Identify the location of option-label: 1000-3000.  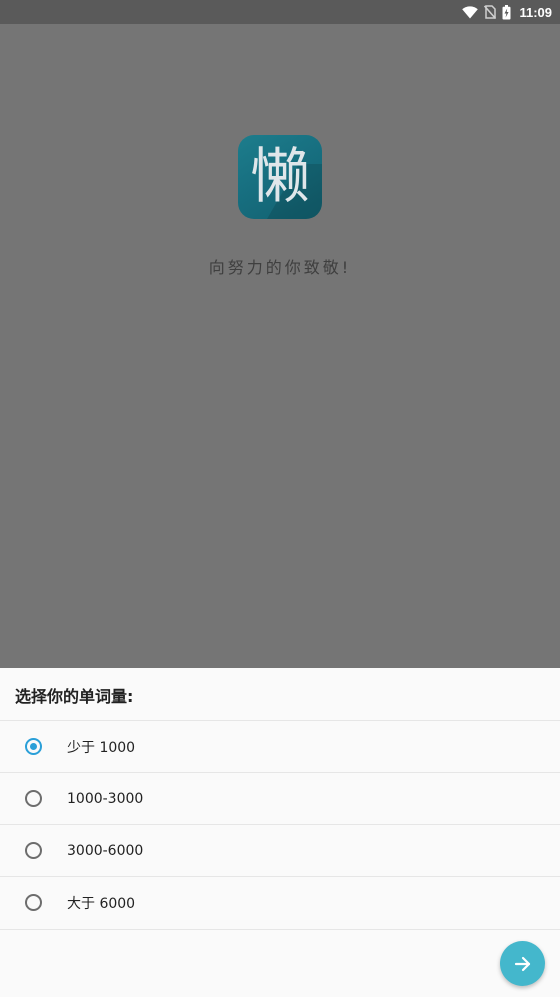
(105, 798).